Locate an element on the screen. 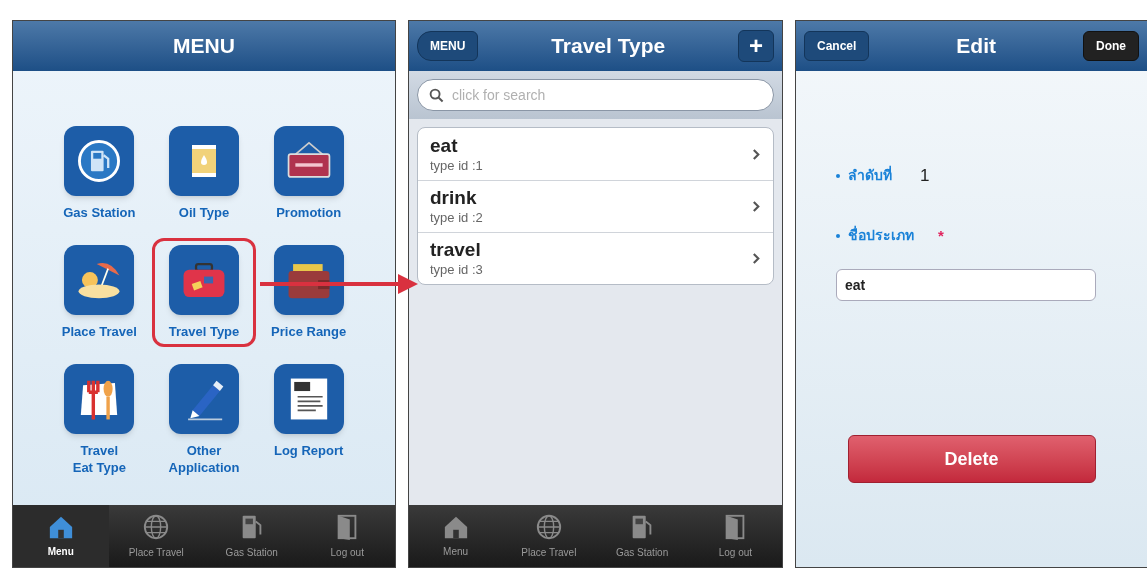 This screenshot has height=573, width=1148. search-field: click for search is located at coordinates (595, 95).